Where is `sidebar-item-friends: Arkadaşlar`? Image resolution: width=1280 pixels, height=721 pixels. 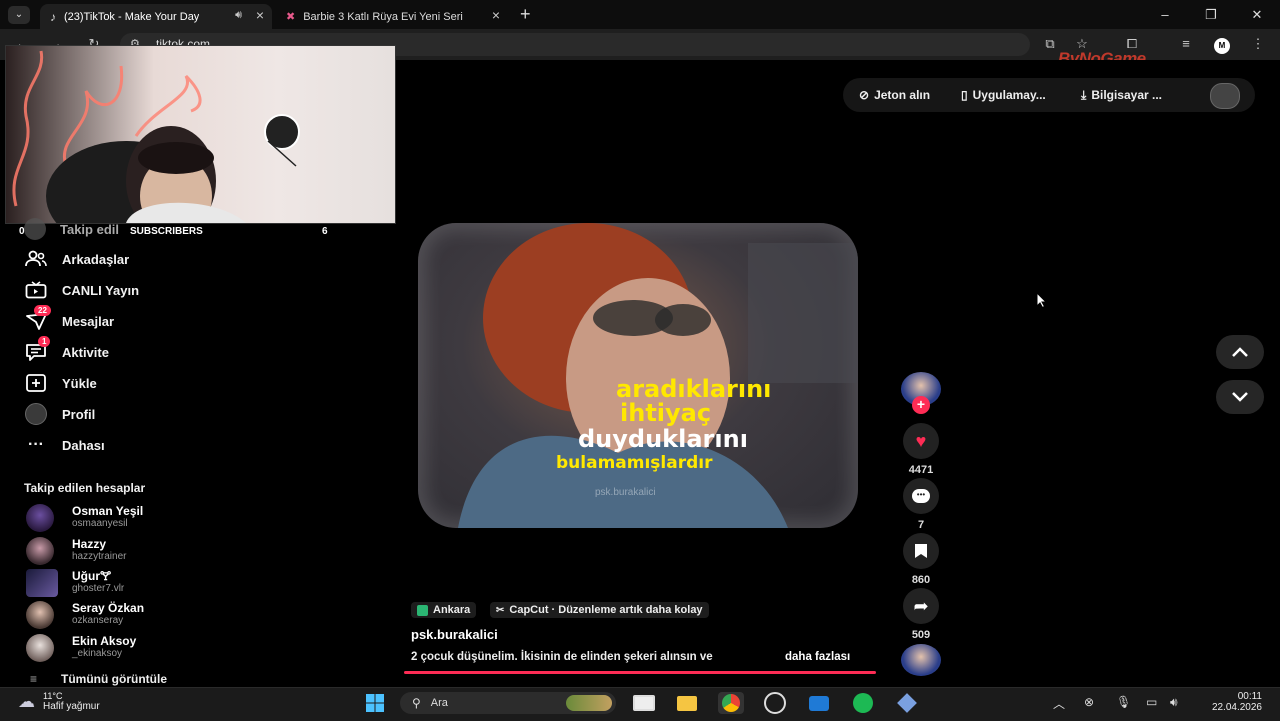
sidebar-item-friends: Arkadaşlar is located at coordinates (76, 259).